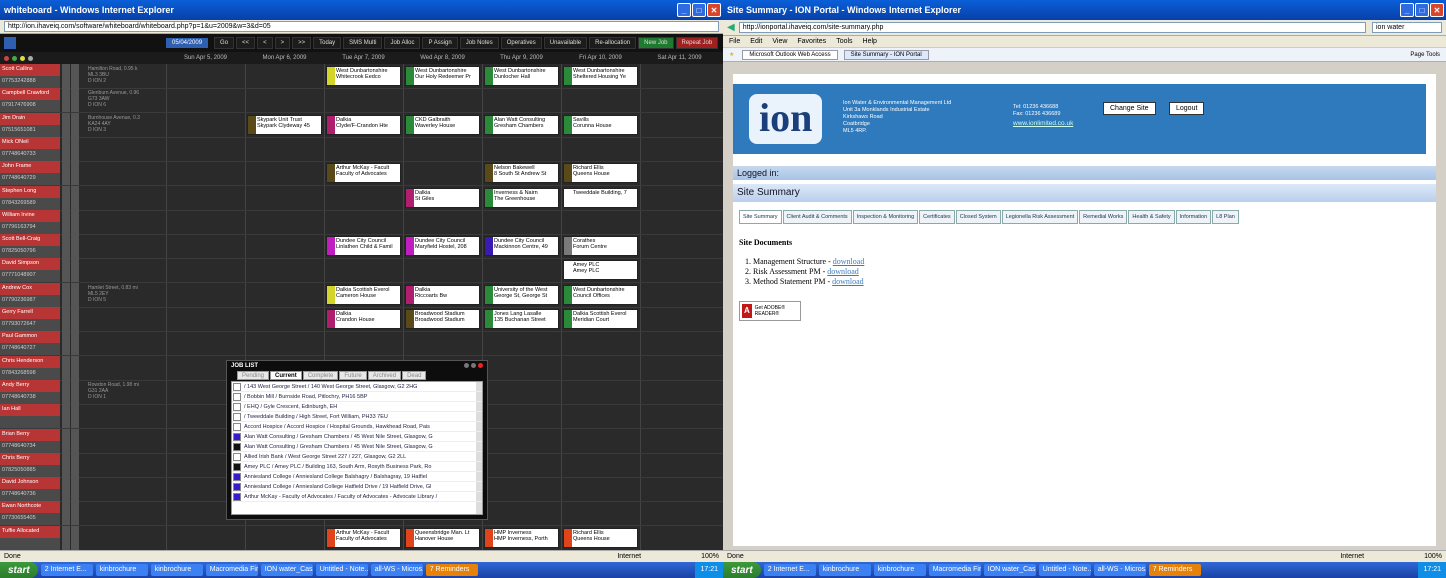 Image resolution: width=1446 pixels, height=578 pixels. What do you see at coordinates (656, 43) in the screenshot?
I see `toolbar-button: New Job` at bounding box center [656, 43].